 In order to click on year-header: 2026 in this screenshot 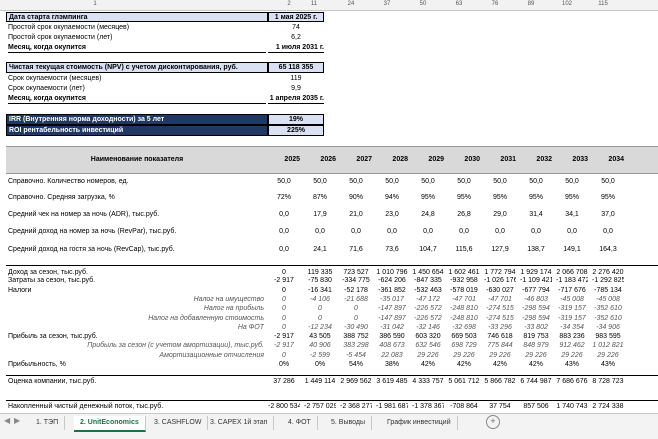, I will do `click(320, 159)`.